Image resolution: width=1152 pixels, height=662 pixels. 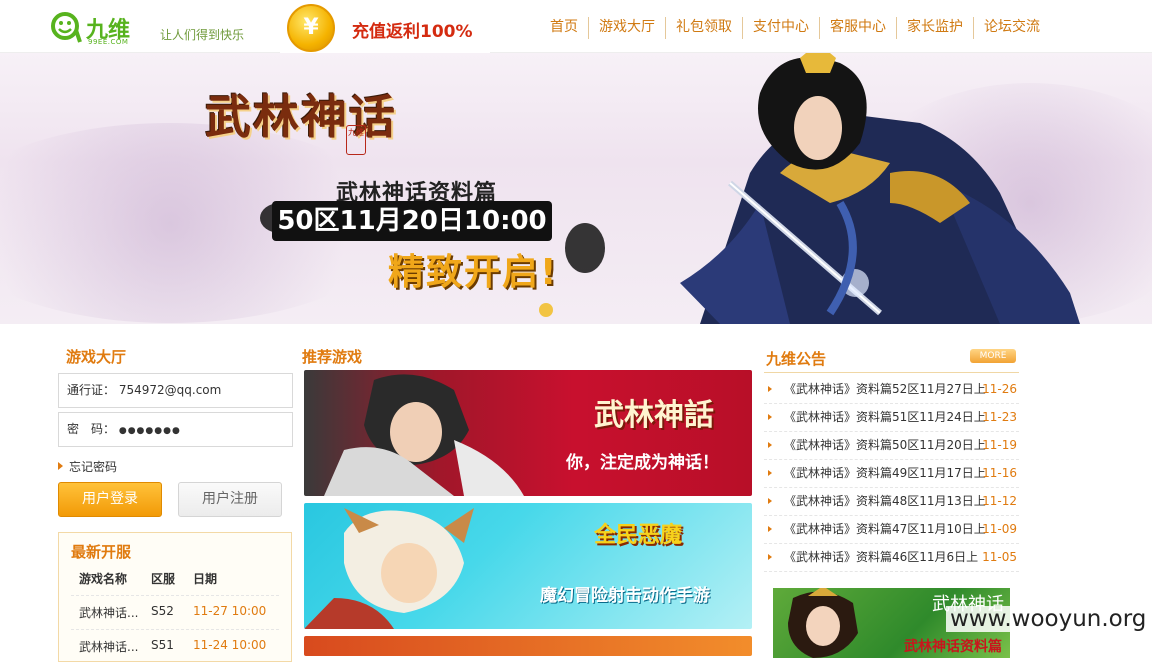 I want to click on announcement-title: 《武林神话》资料篇48区11月13日上, so click(x=885, y=501).